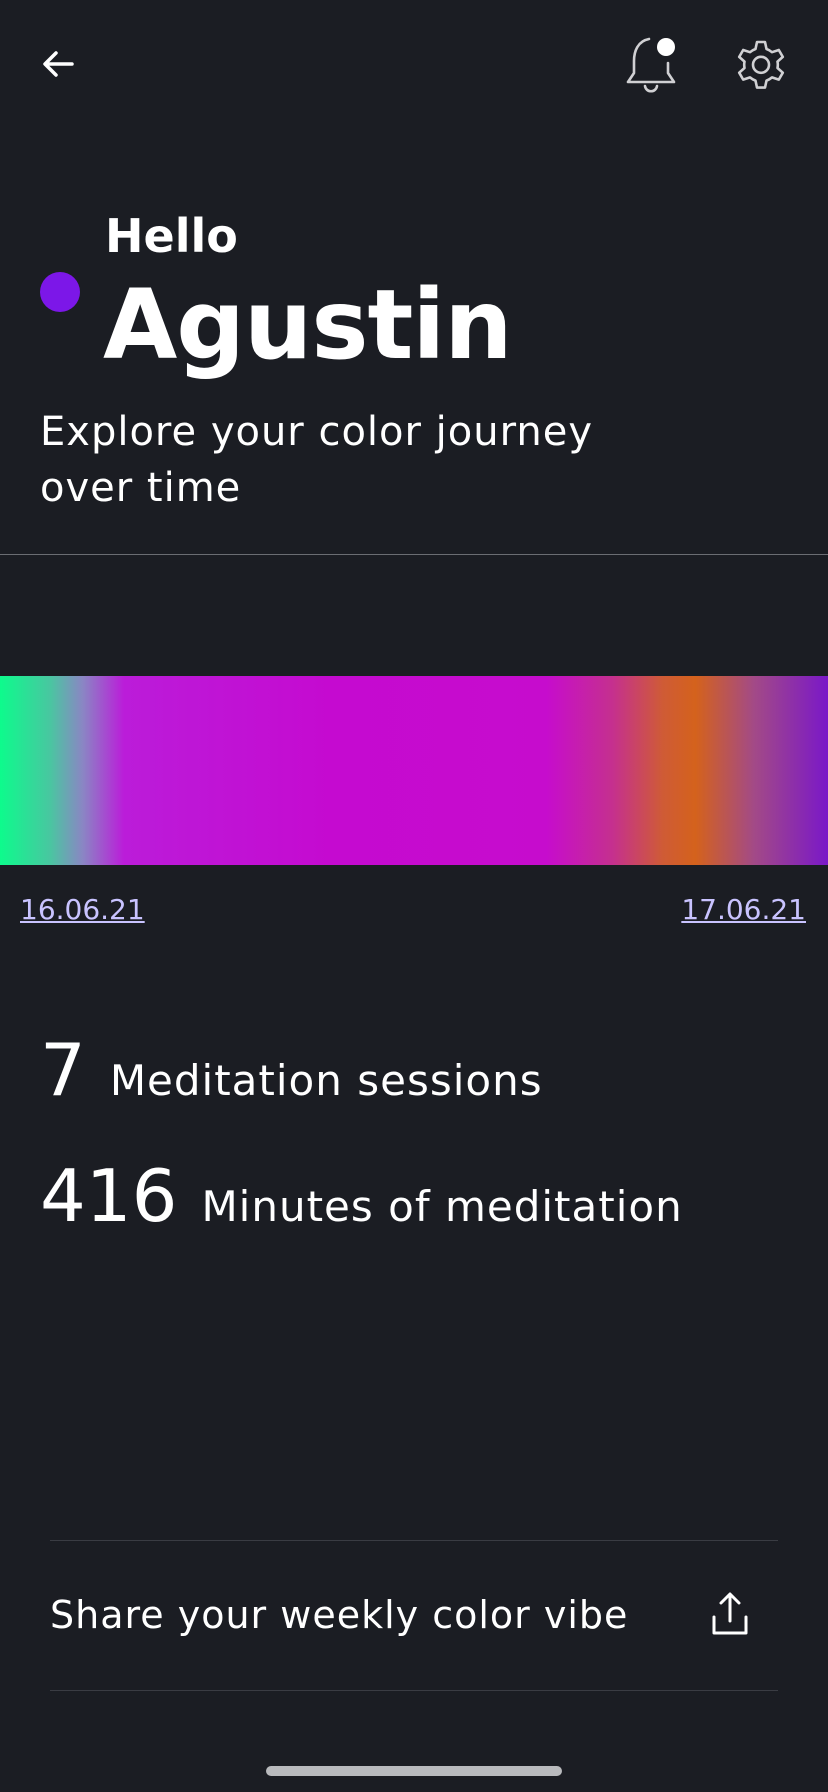 This screenshot has height=1792, width=828. I want to click on notifications-button, so click(653, 65).